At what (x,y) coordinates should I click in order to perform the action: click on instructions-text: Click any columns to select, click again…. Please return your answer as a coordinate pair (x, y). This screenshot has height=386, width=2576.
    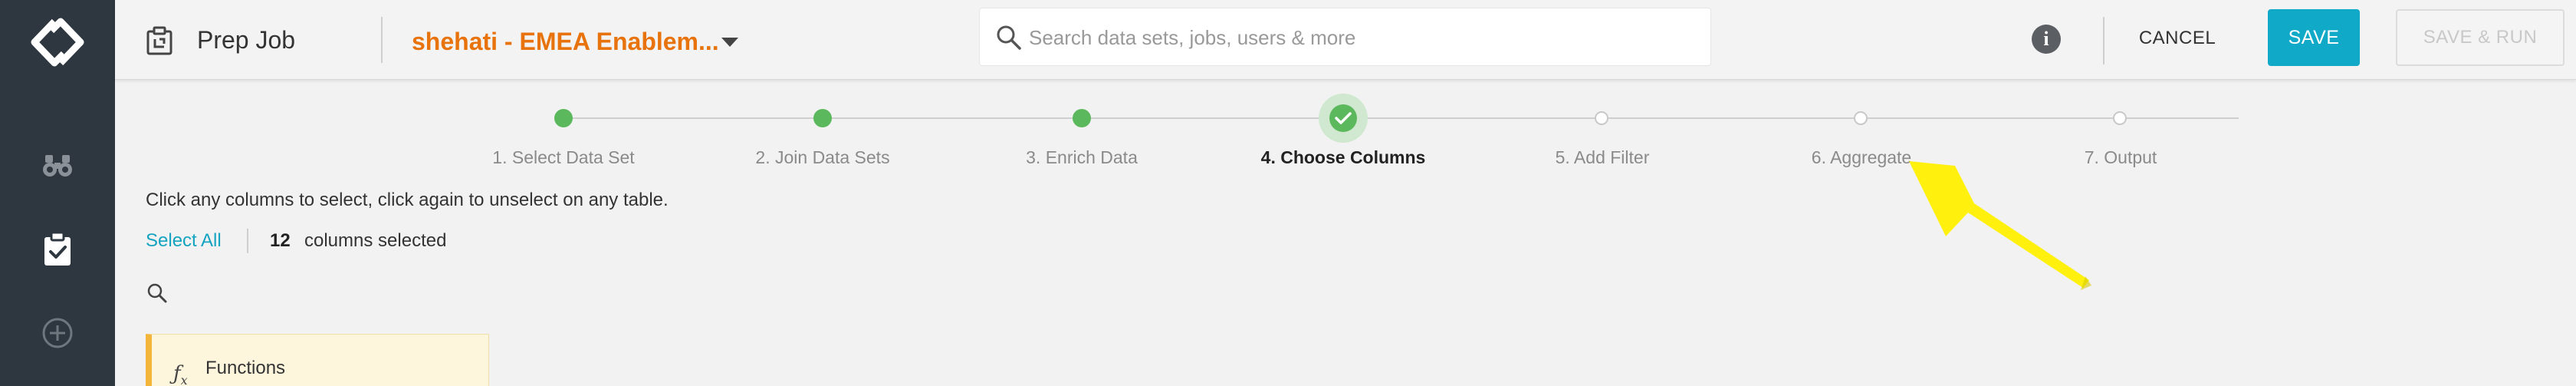
    Looking at the image, I should click on (407, 200).